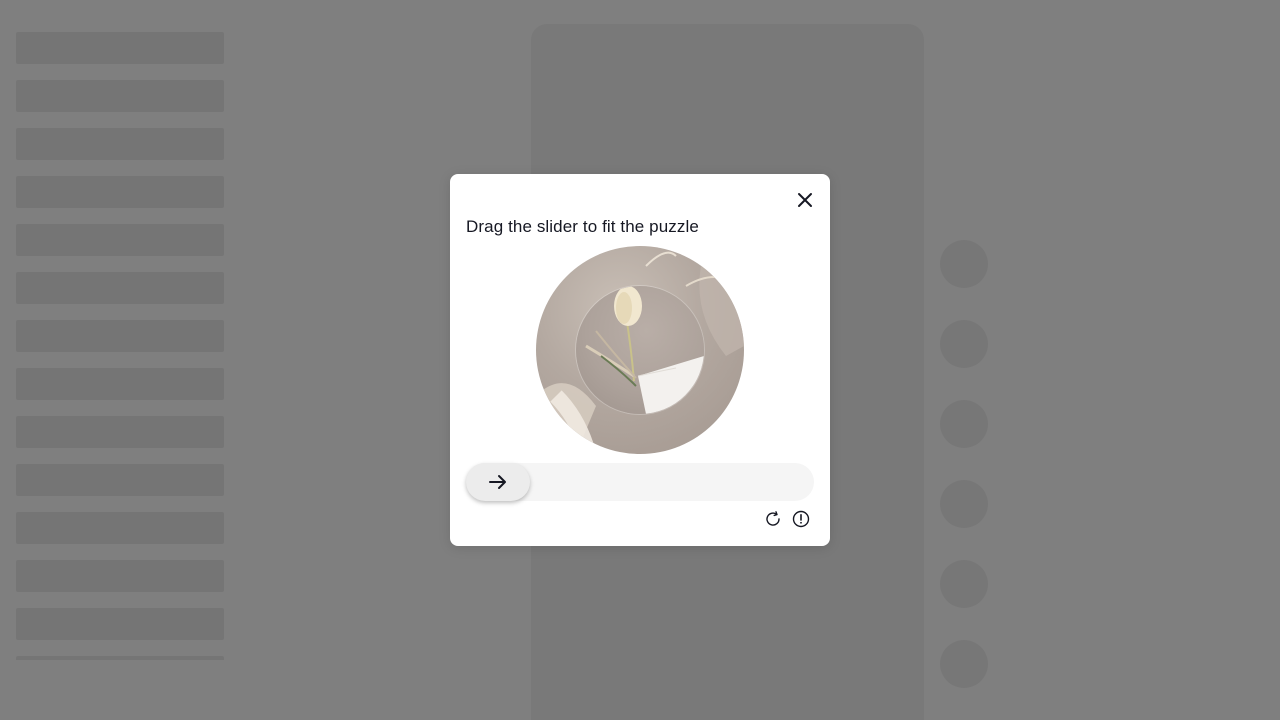  I want to click on captcha-footer-actions, so click(787, 519).